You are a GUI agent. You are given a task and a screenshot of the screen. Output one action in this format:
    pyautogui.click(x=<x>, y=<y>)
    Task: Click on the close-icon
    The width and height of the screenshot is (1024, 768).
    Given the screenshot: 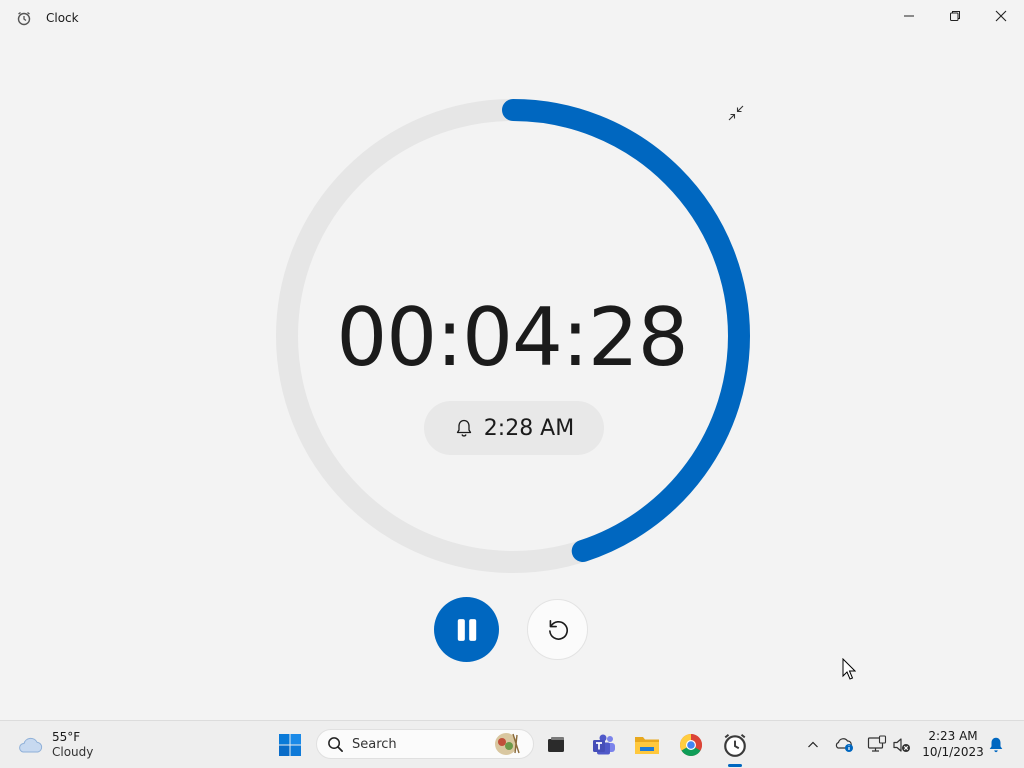 What is the action you would take?
    pyautogui.click(x=1001, y=16)
    